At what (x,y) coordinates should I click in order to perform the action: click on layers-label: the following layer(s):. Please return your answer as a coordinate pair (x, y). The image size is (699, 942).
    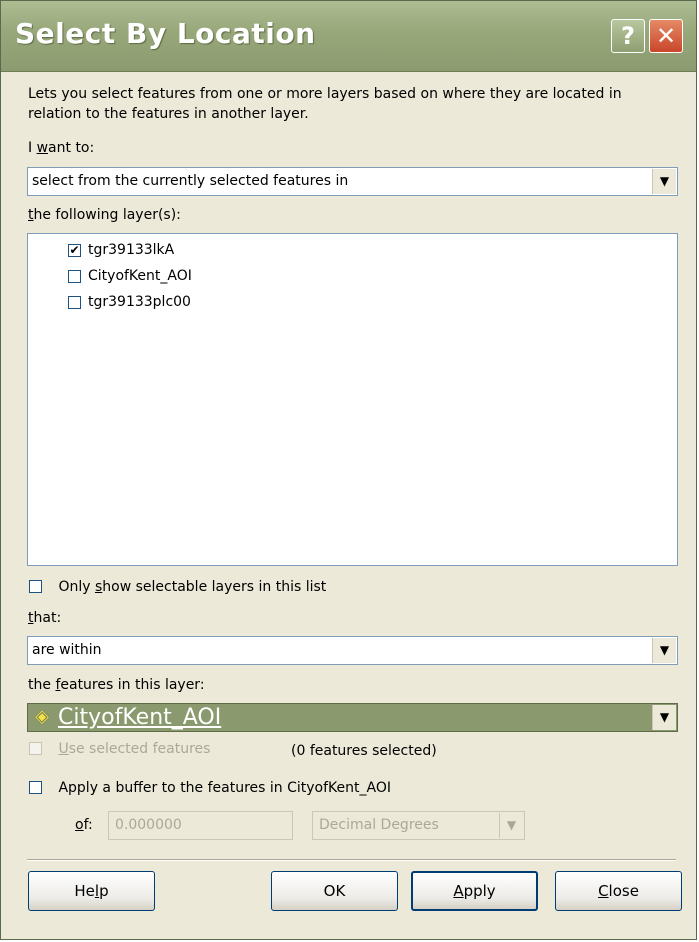
    Looking at the image, I should click on (104, 215).